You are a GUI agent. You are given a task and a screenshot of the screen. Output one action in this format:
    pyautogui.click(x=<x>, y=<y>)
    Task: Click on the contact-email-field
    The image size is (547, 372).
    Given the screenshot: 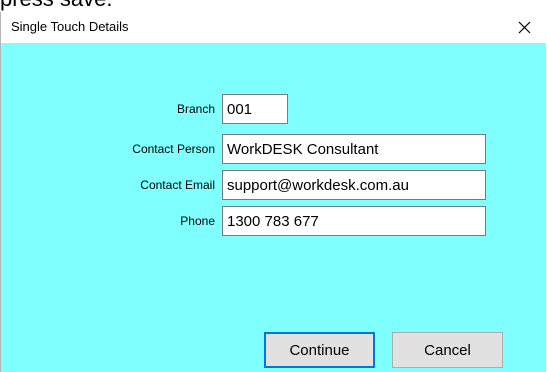 What is the action you would take?
    pyautogui.click(x=354, y=185)
    